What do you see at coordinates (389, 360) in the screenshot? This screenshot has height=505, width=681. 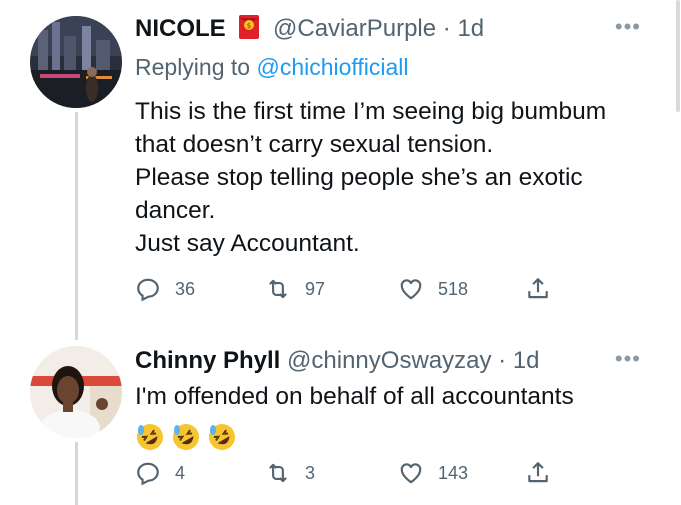 I see `user-handle: @chinnyOswayzay` at bounding box center [389, 360].